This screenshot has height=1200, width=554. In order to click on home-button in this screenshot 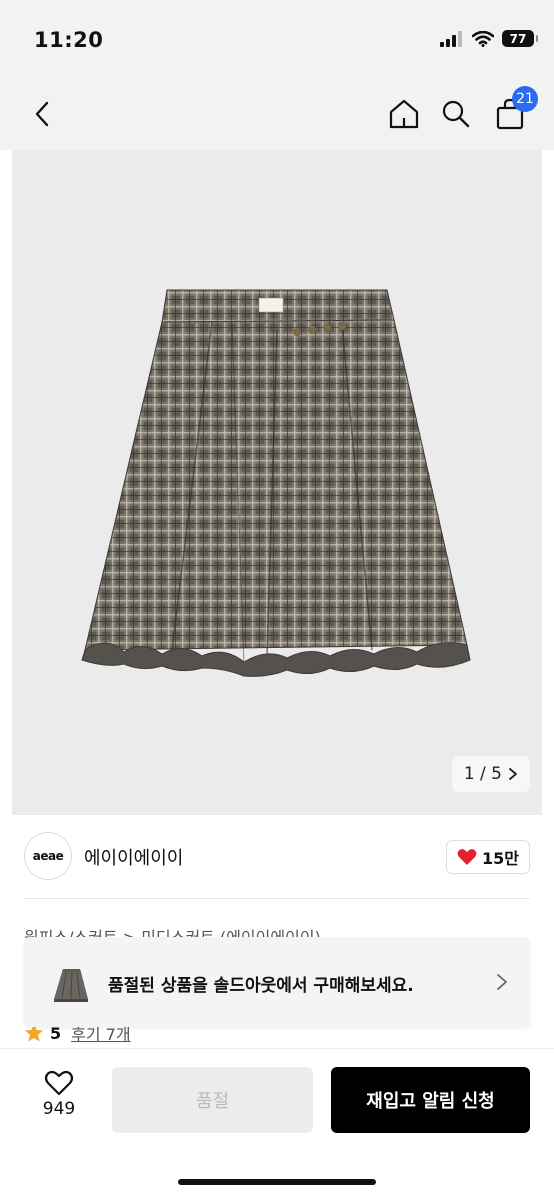, I will do `click(404, 114)`.